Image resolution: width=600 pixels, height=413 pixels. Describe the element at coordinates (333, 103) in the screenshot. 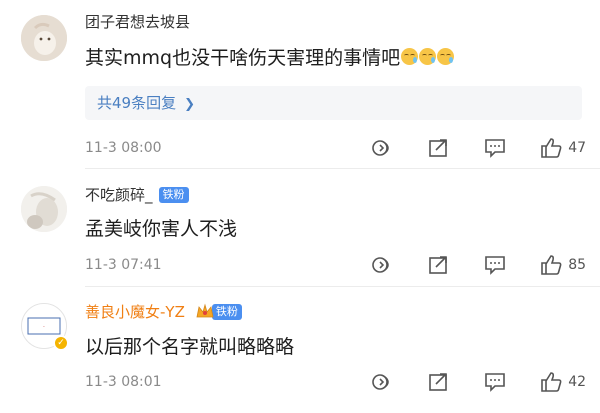

I see `view-replies-button: 共49条回复 ❯` at that location.